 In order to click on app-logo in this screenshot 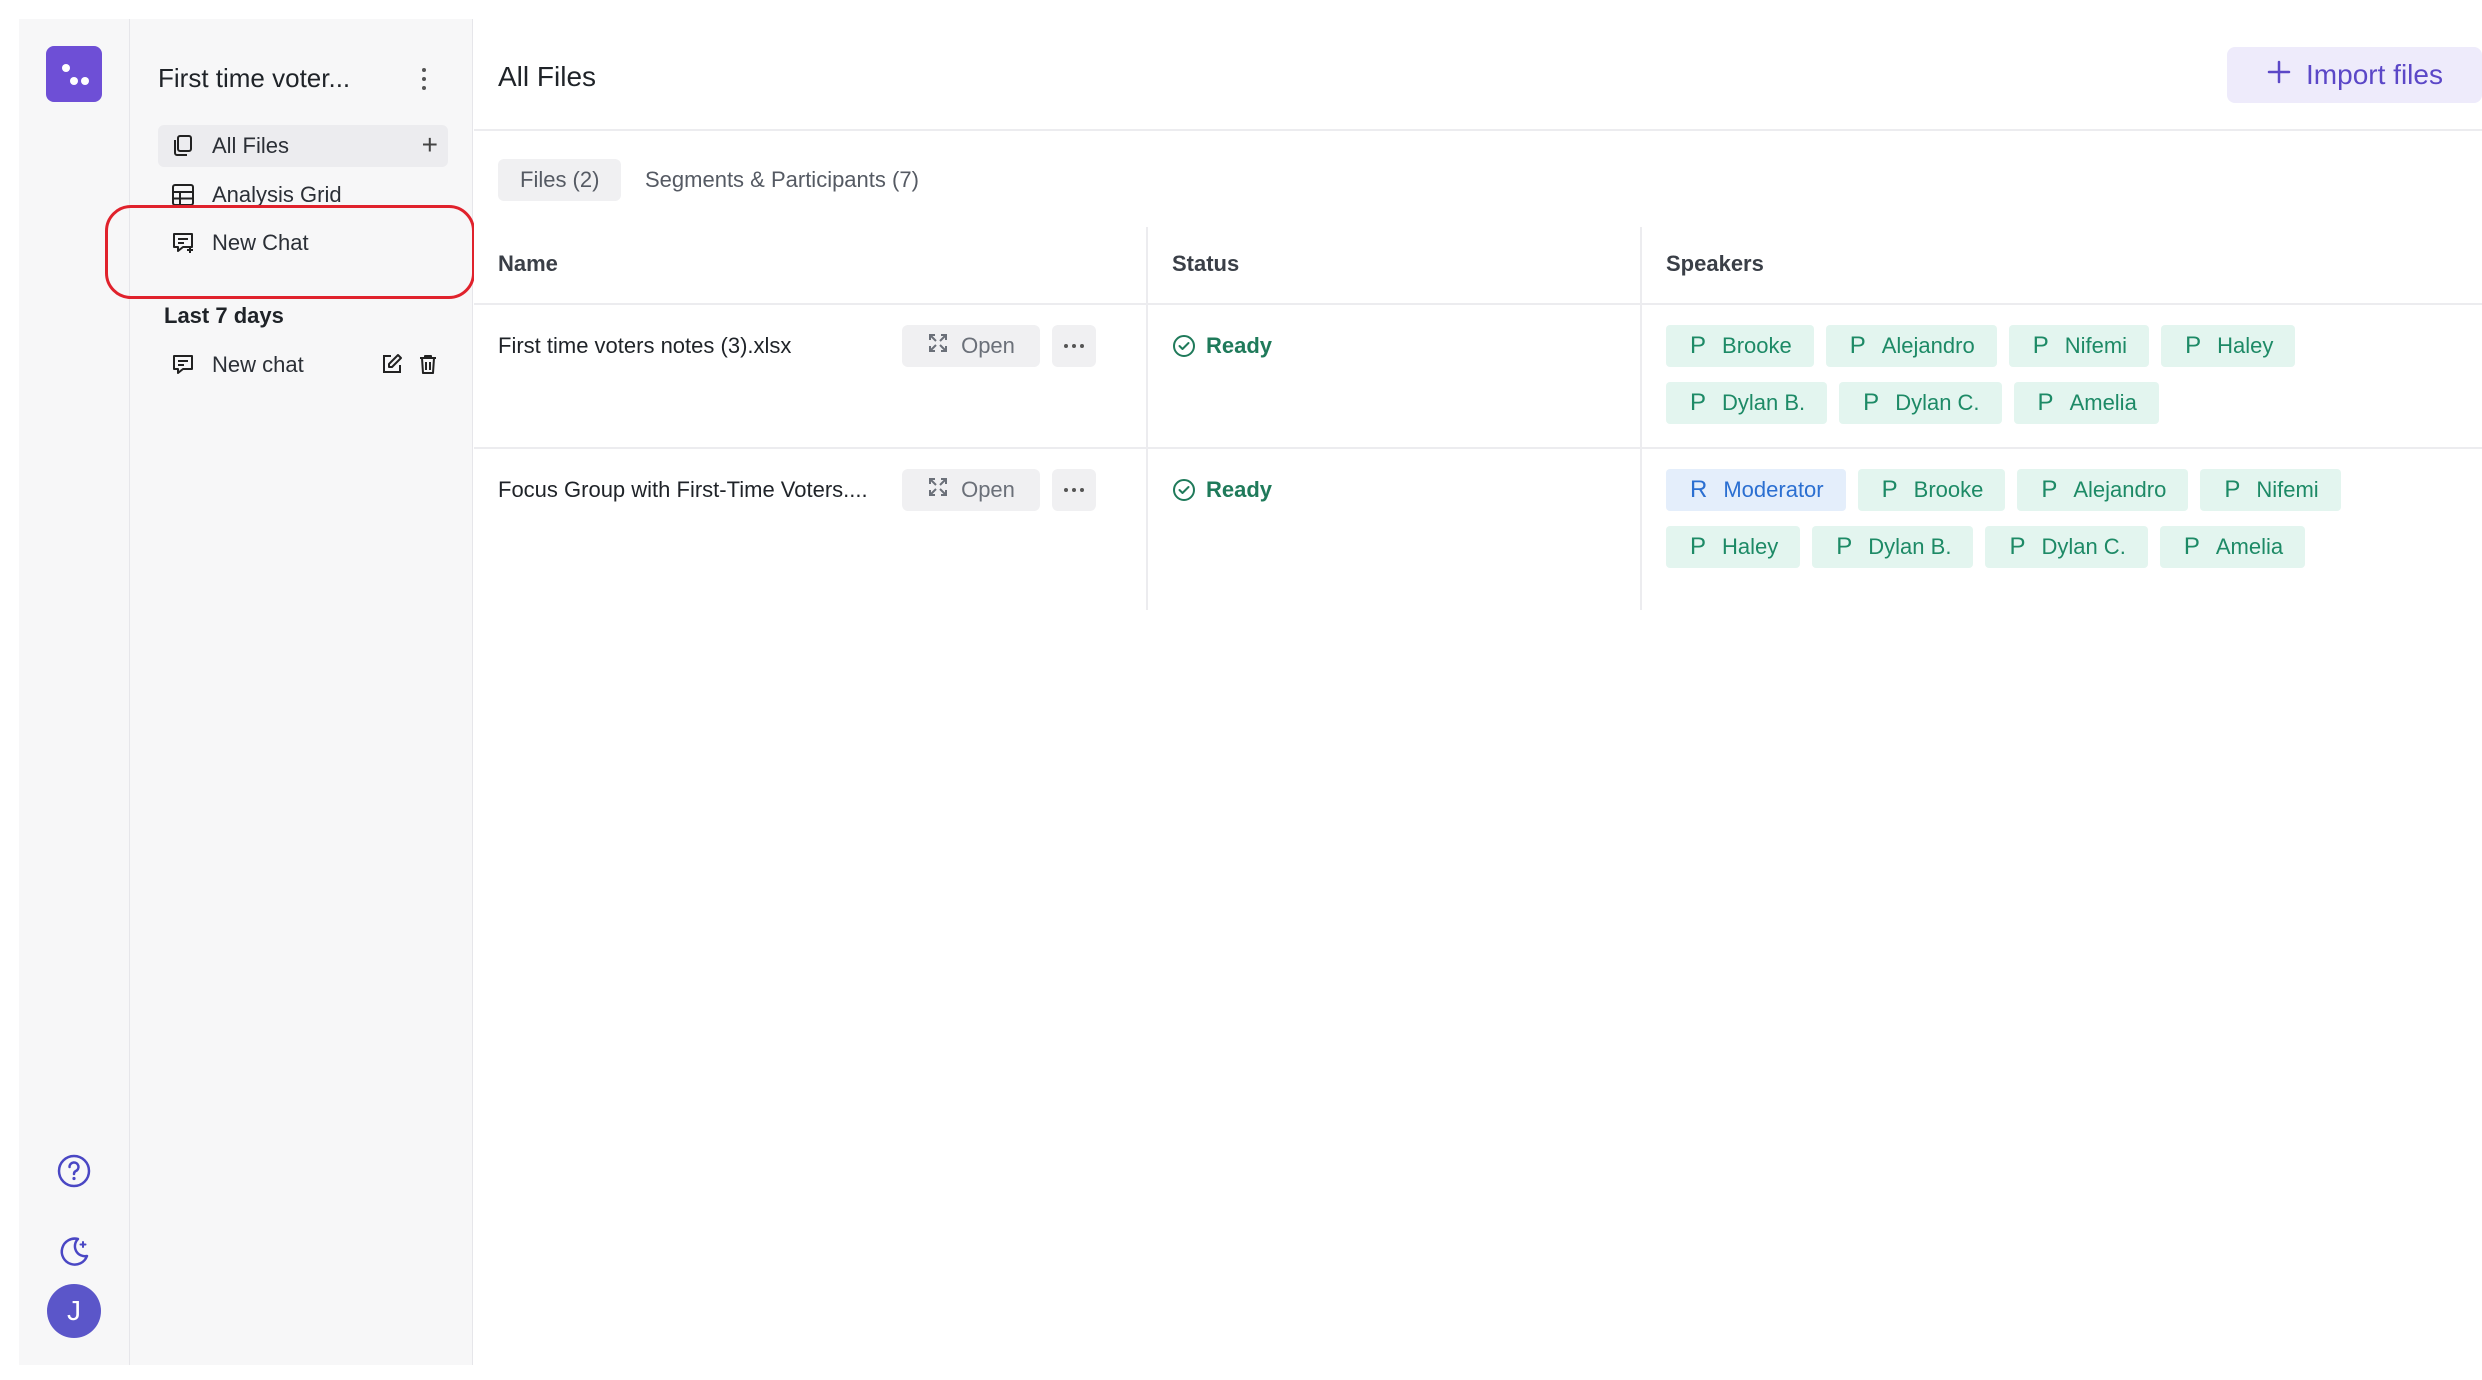, I will do `click(74, 74)`.